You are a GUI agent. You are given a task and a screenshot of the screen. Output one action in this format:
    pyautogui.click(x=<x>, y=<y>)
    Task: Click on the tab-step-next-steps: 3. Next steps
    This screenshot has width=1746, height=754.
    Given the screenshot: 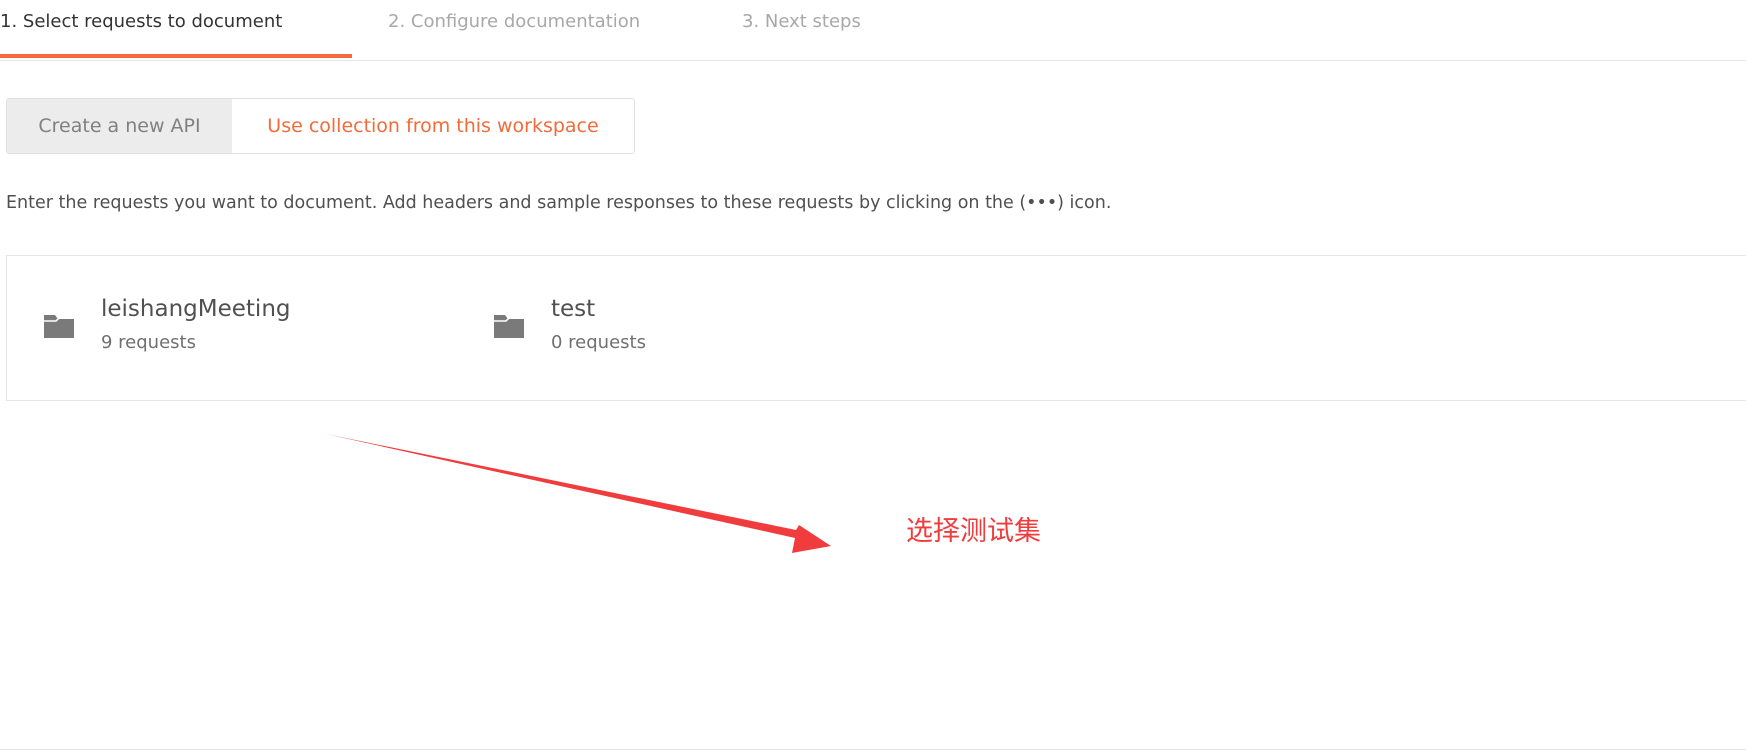 What is the action you would take?
    pyautogui.click(x=801, y=29)
    